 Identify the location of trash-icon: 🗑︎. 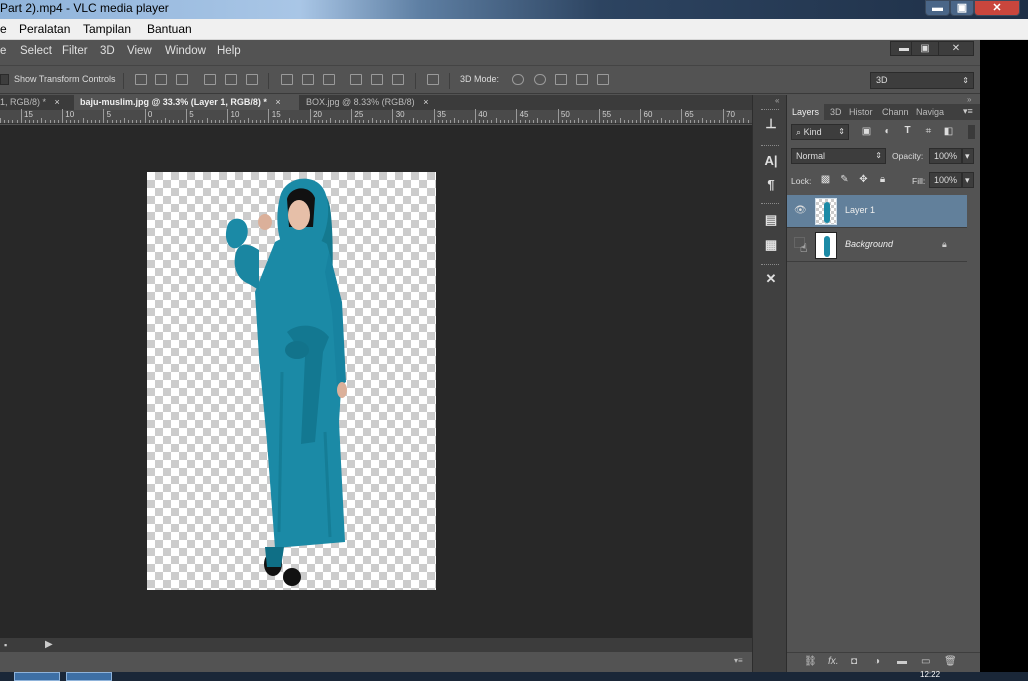
(950, 661).